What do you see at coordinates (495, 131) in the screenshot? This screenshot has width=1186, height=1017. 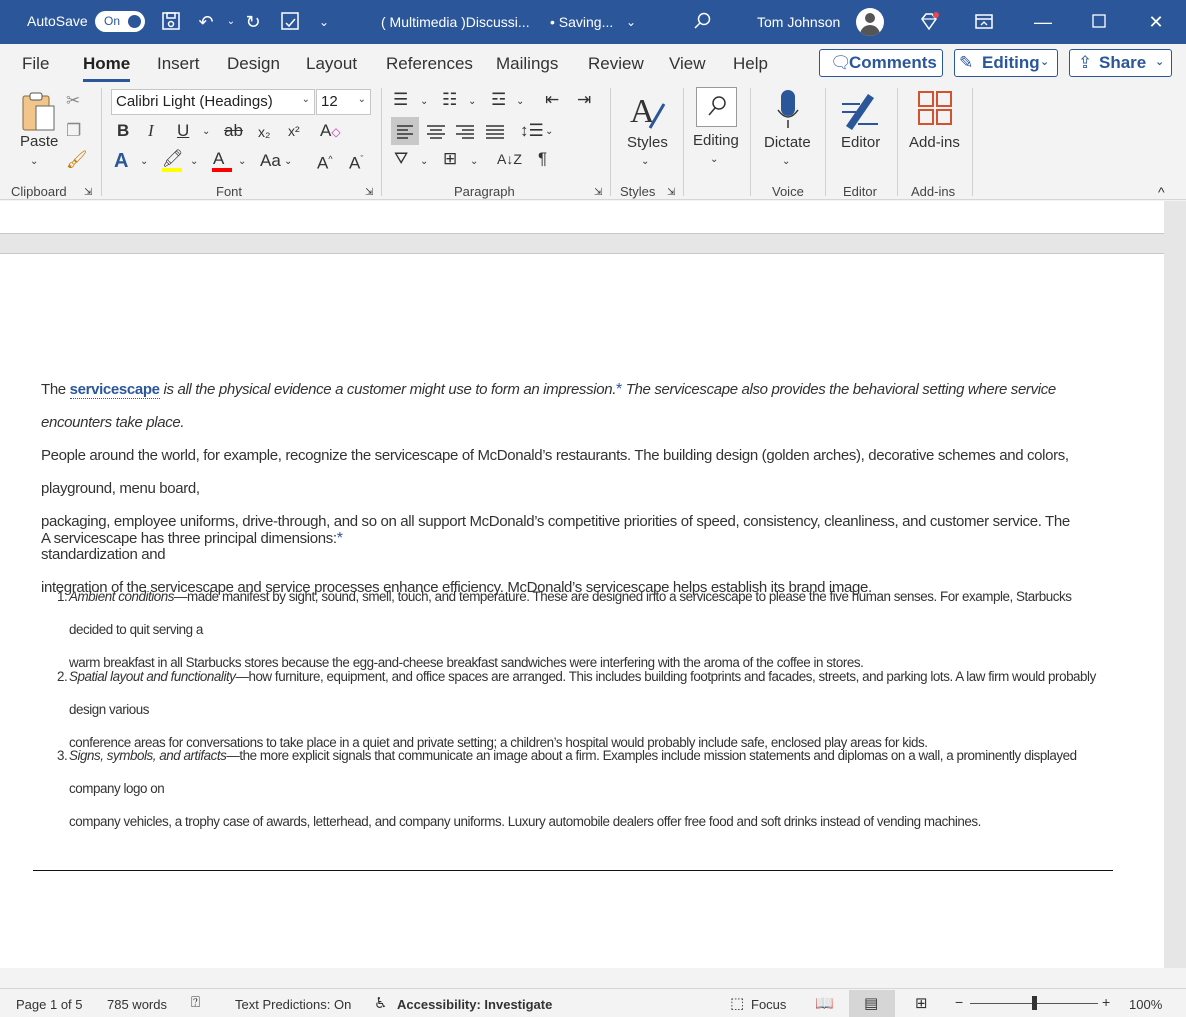 I see `justify-icon` at bounding box center [495, 131].